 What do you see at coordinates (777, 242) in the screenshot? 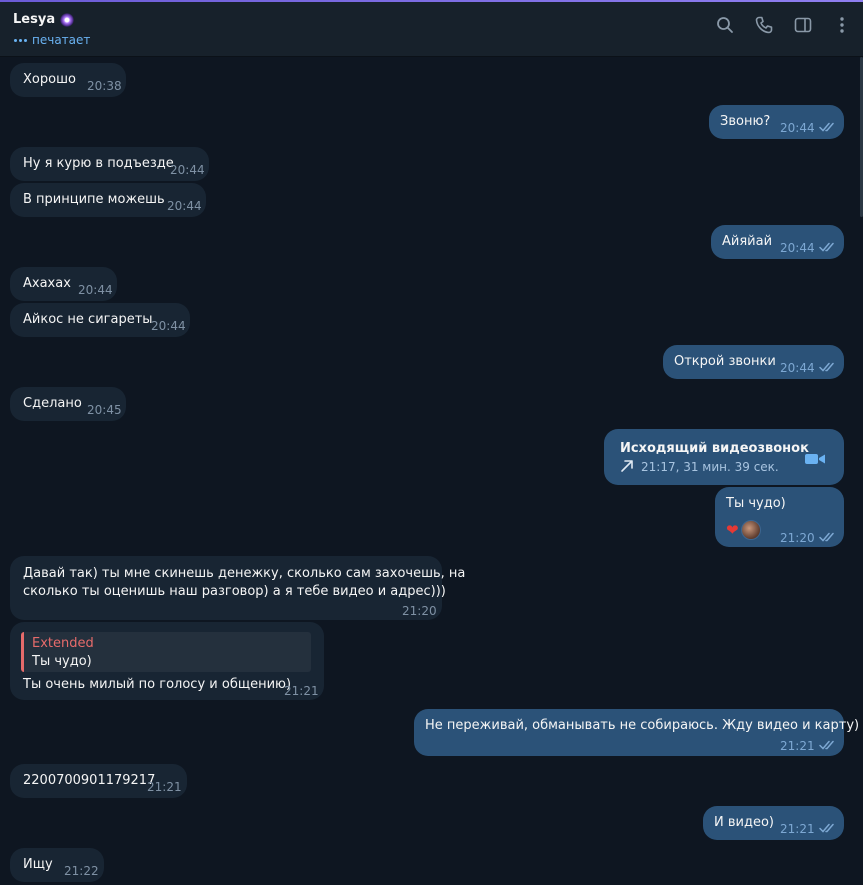
I see `message-bubble-outgoing: Айяйай 20:44` at bounding box center [777, 242].